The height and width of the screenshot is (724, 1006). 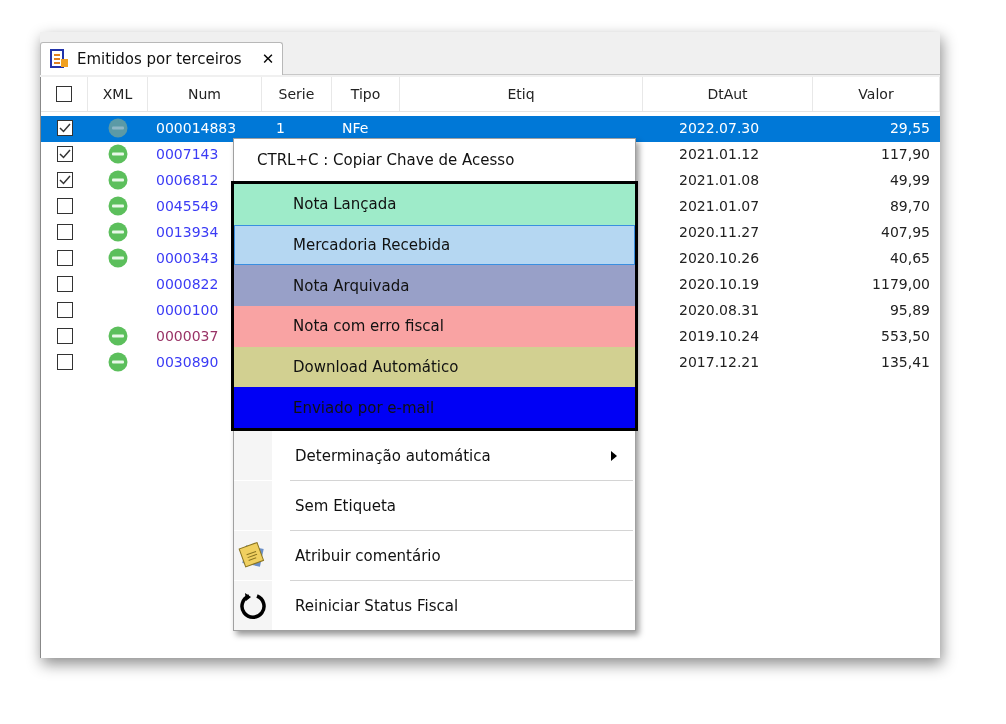 What do you see at coordinates (719, 232) in the screenshot?
I see `table-cell: 2020.11.27` at bounding box center [719, 232].